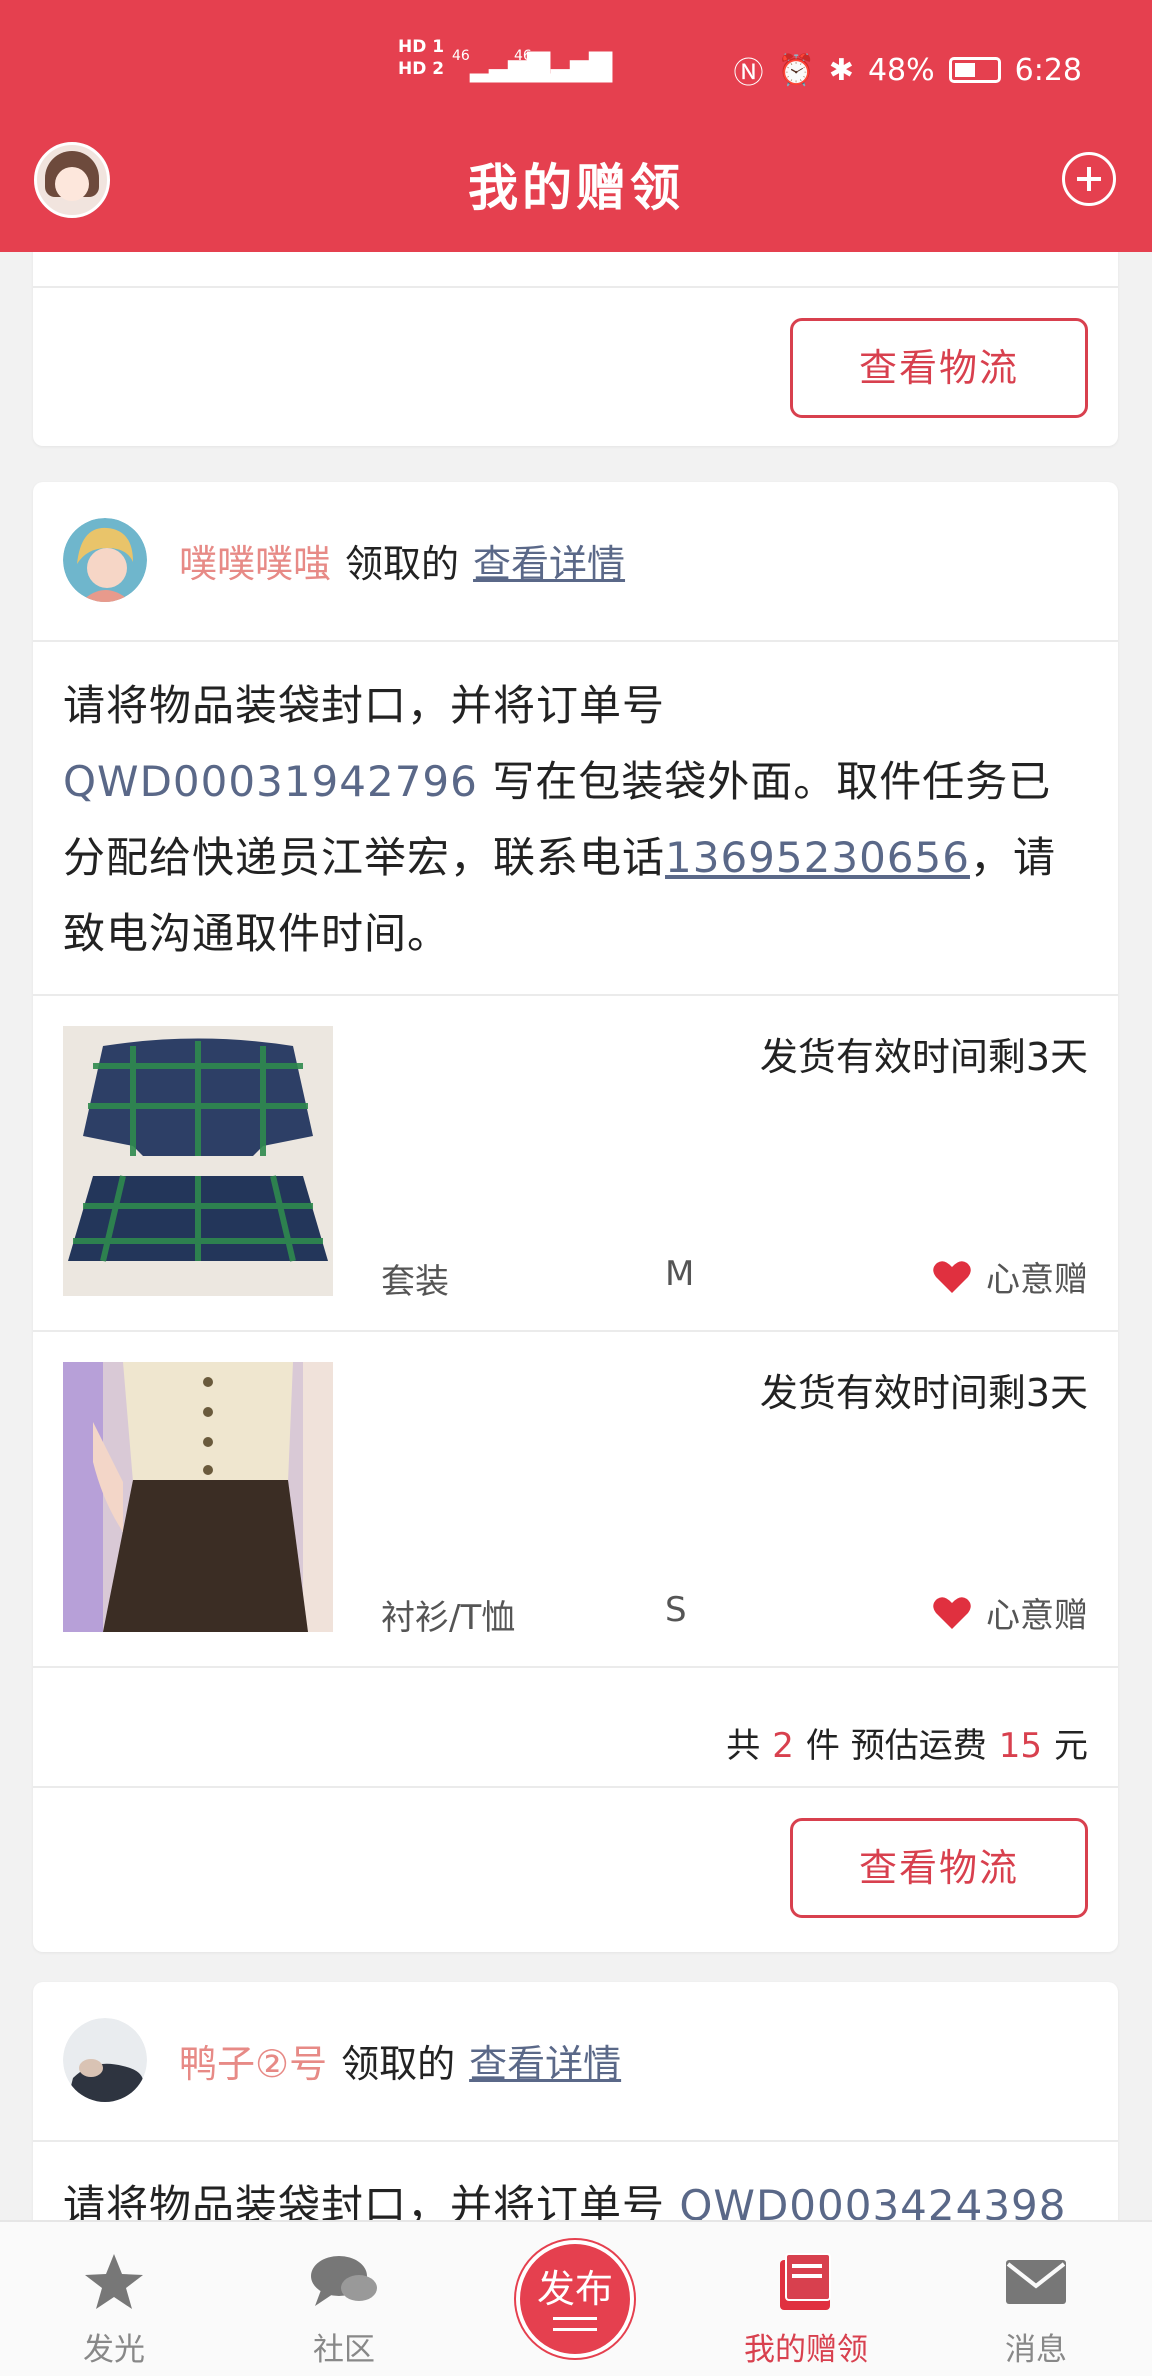 The width and height of the screenshot is (1152, 2376). What do you see at coordinates (873, 2200) in the screenshot?
I see `order-number: QWD0003424398` at bounding box center [873, 2200].